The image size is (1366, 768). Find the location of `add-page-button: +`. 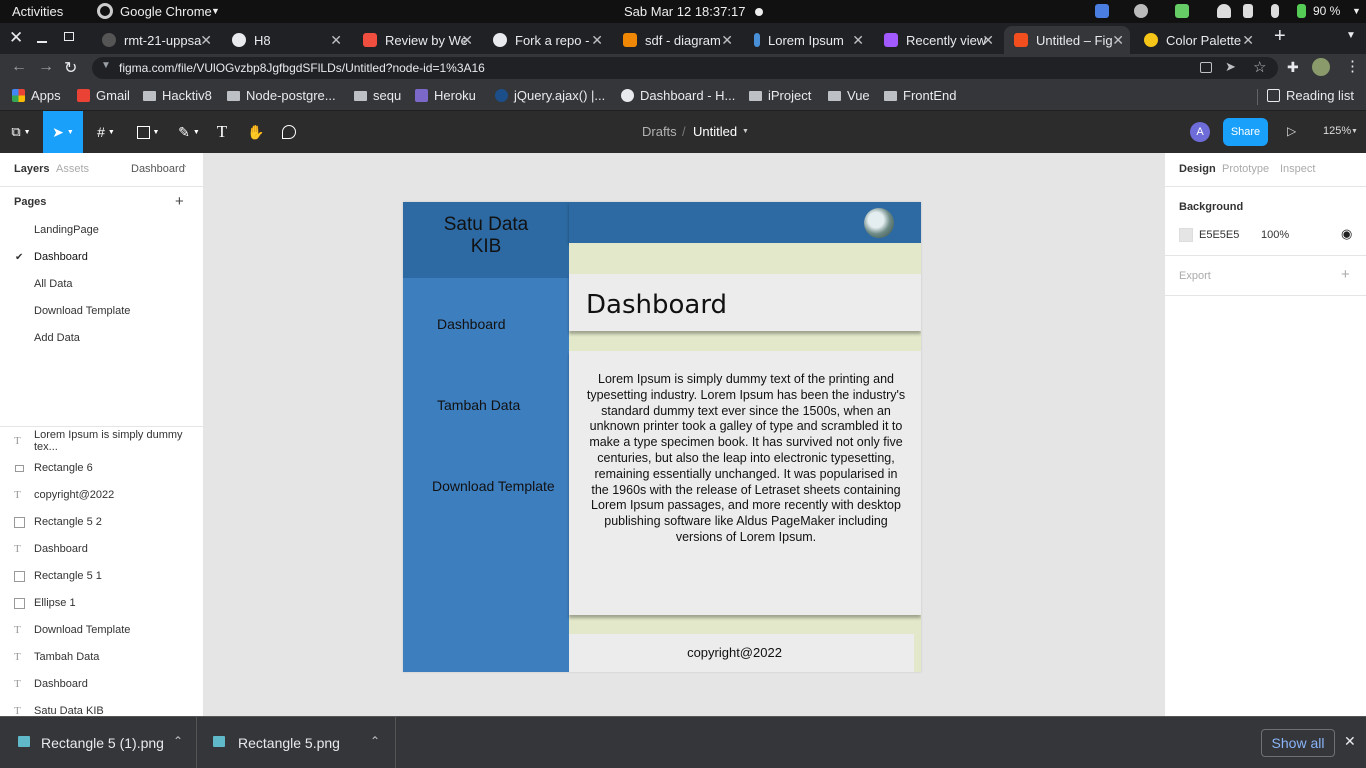

add-page-button: + is located at coordinates (179, 201).